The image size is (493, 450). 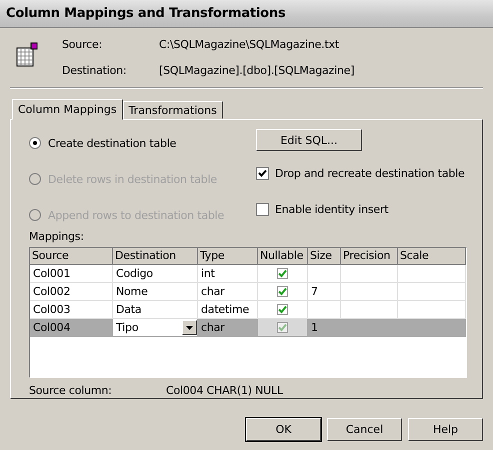 What do you see at coordinates (155, 256) in the screenshot?
I see `column-header: Destination` at bounding box center [155, 256].